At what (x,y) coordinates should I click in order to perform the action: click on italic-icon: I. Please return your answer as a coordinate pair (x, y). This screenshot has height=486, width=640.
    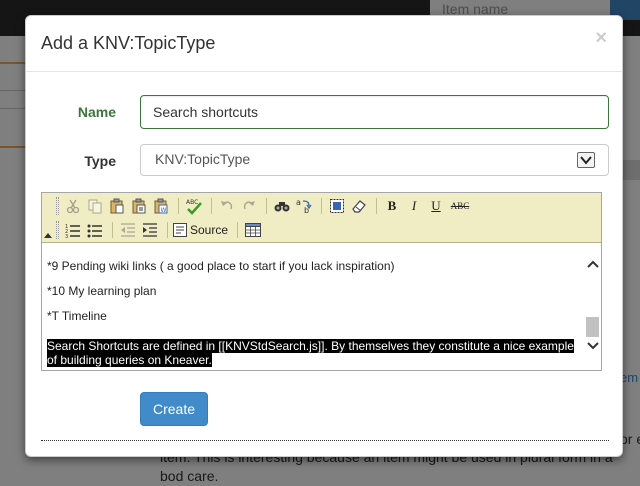
    Looking at the image, I should click on (414, 206).